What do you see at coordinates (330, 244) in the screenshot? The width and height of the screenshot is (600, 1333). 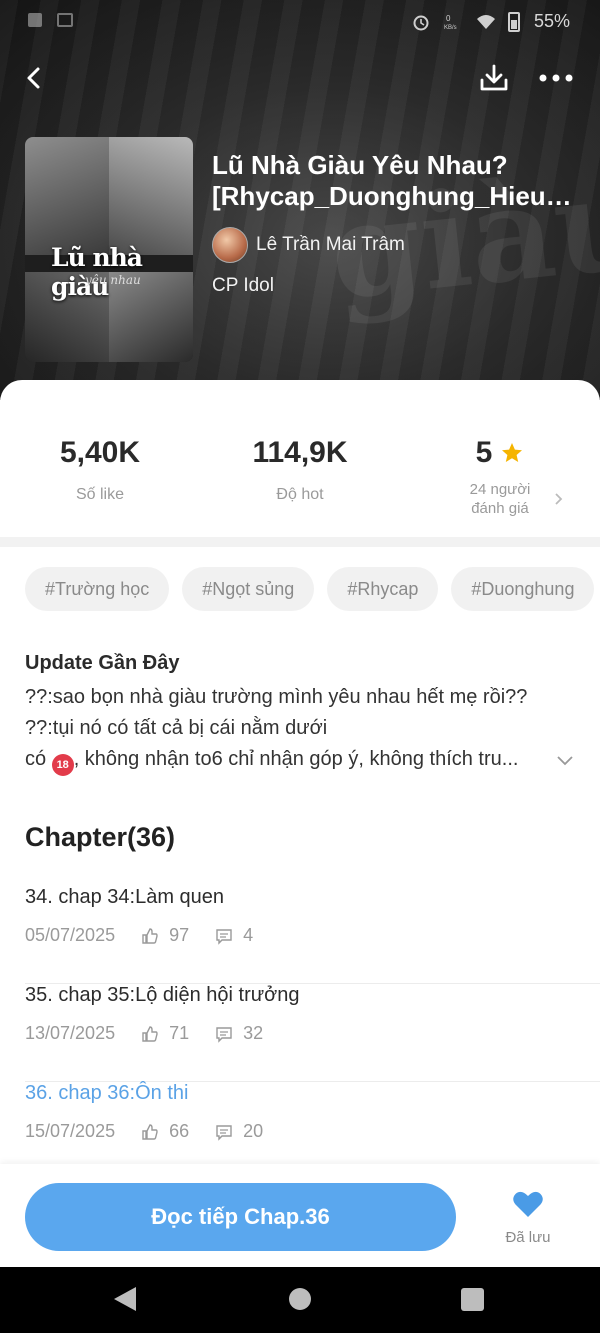 I see `author-name: Lê Trần Mai Trâm` at bounding box center [330, 244].